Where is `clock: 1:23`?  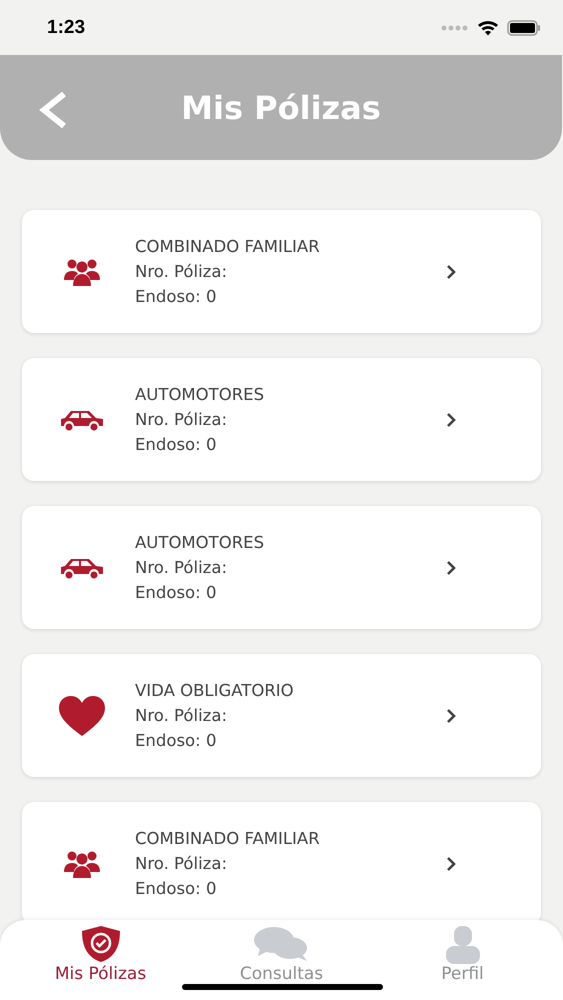
clock: 1:23 is located at coordinates (66, 27).